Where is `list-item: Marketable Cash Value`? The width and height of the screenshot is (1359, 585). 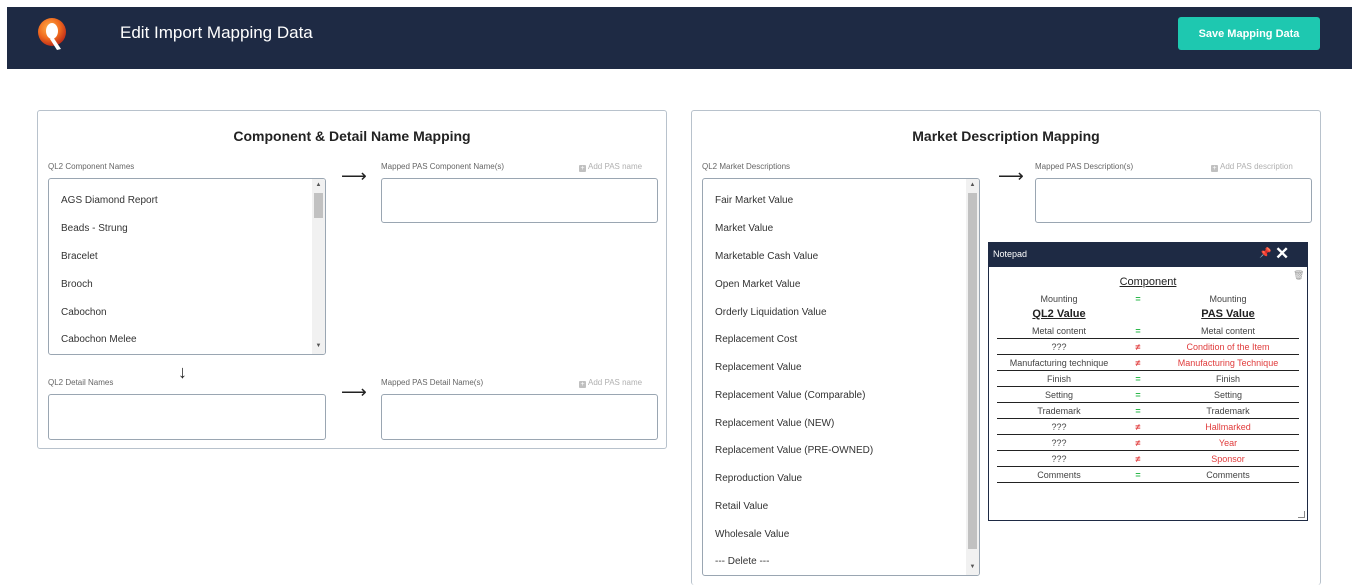 list-item: Marketable Cash Value is located at coordinates (766, 256).